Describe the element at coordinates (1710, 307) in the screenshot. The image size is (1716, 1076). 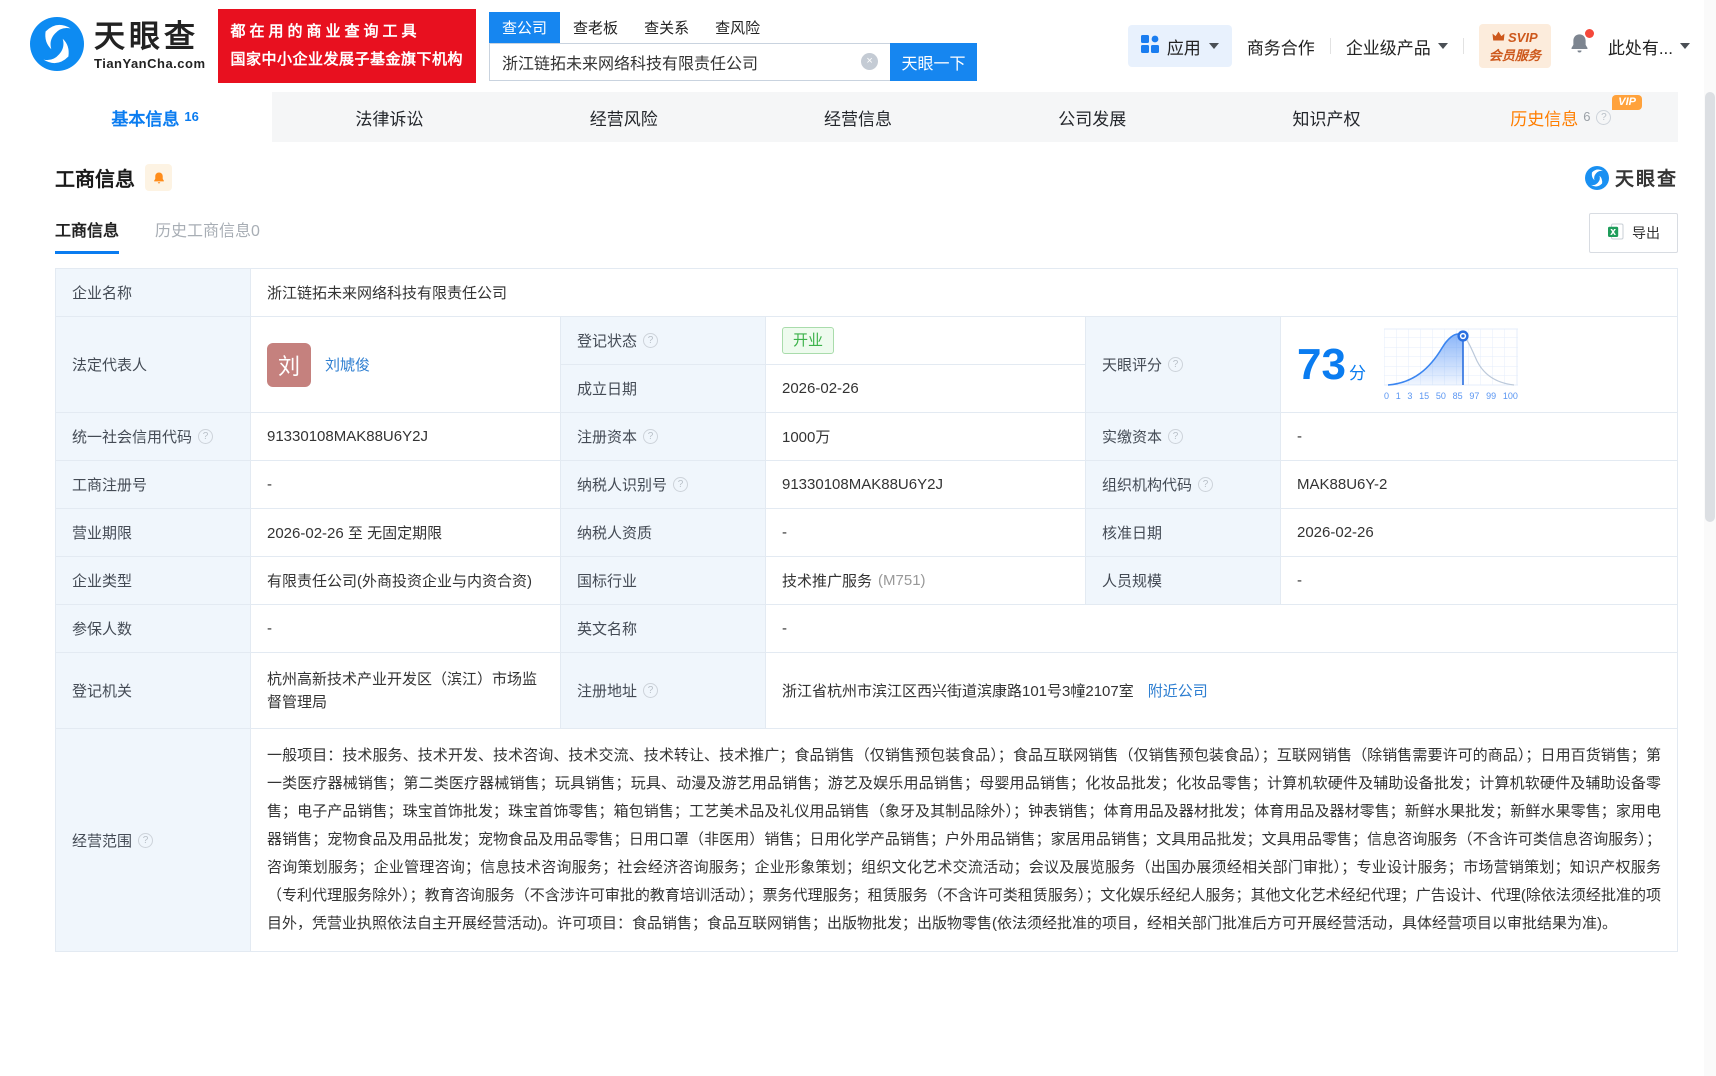
I see `scrollbar-thumb` at that location.